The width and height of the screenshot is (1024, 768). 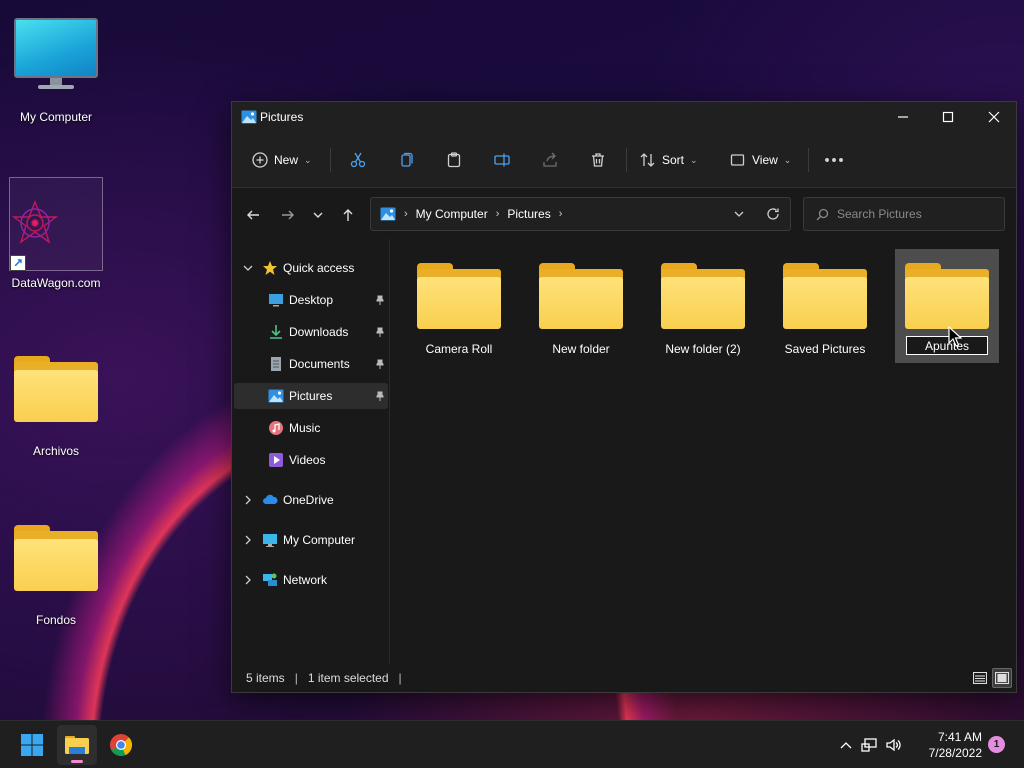 What do you see at coordinates (318, 215) in the screenshot?
I see `recent-locations-button` at bounding box center [318, 215].